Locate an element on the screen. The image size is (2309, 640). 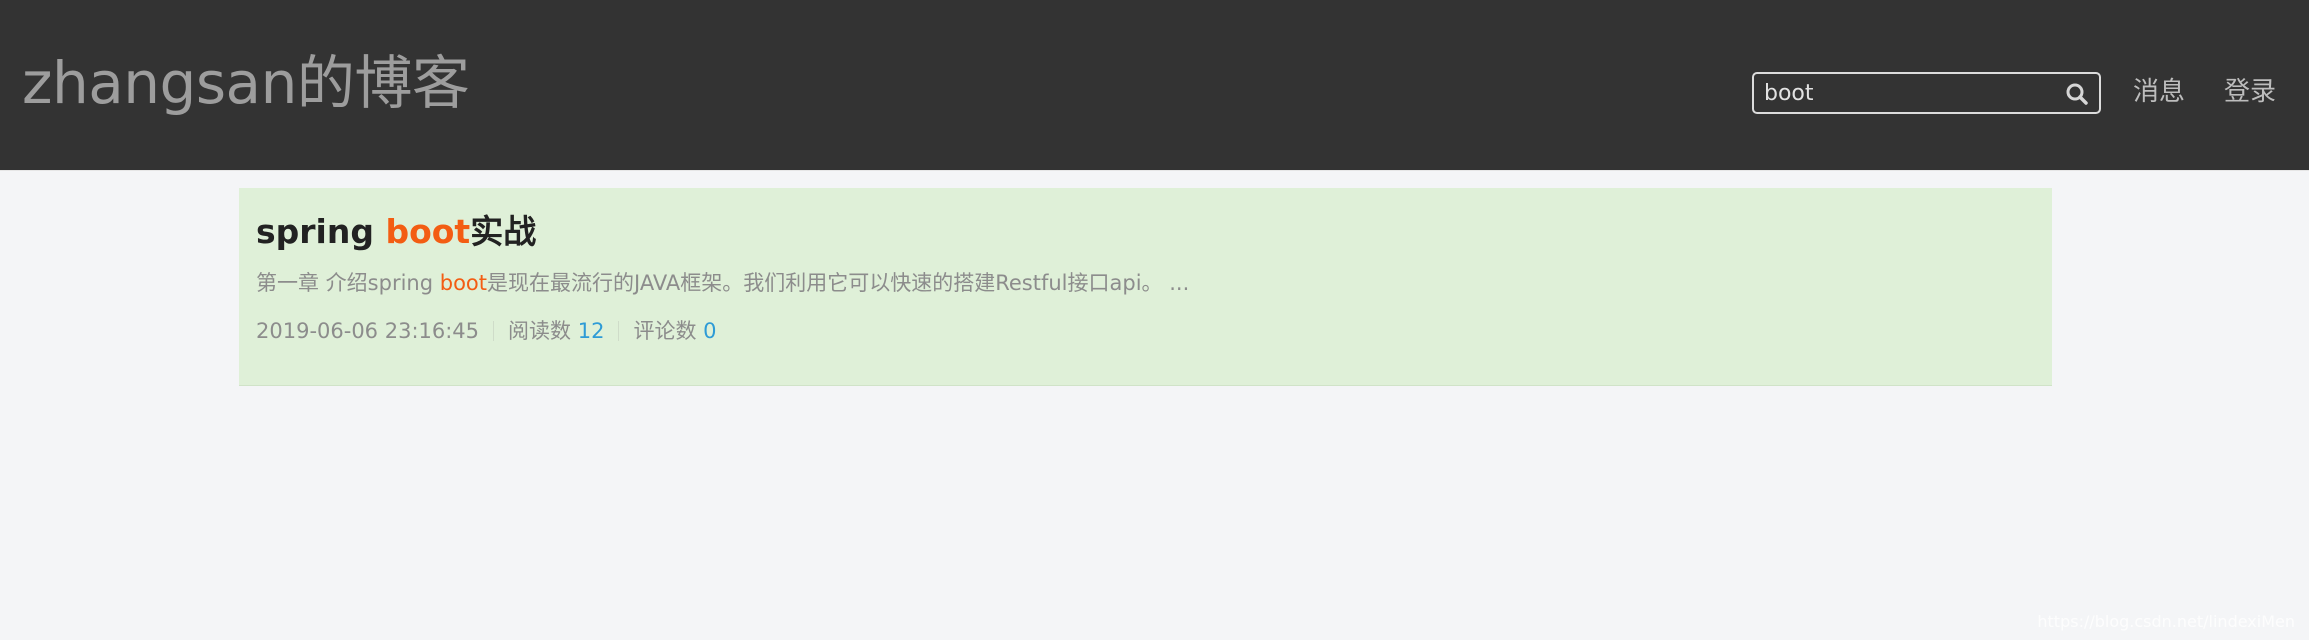
nav-login-link: 登录 is located at coordinates (2250, 92).